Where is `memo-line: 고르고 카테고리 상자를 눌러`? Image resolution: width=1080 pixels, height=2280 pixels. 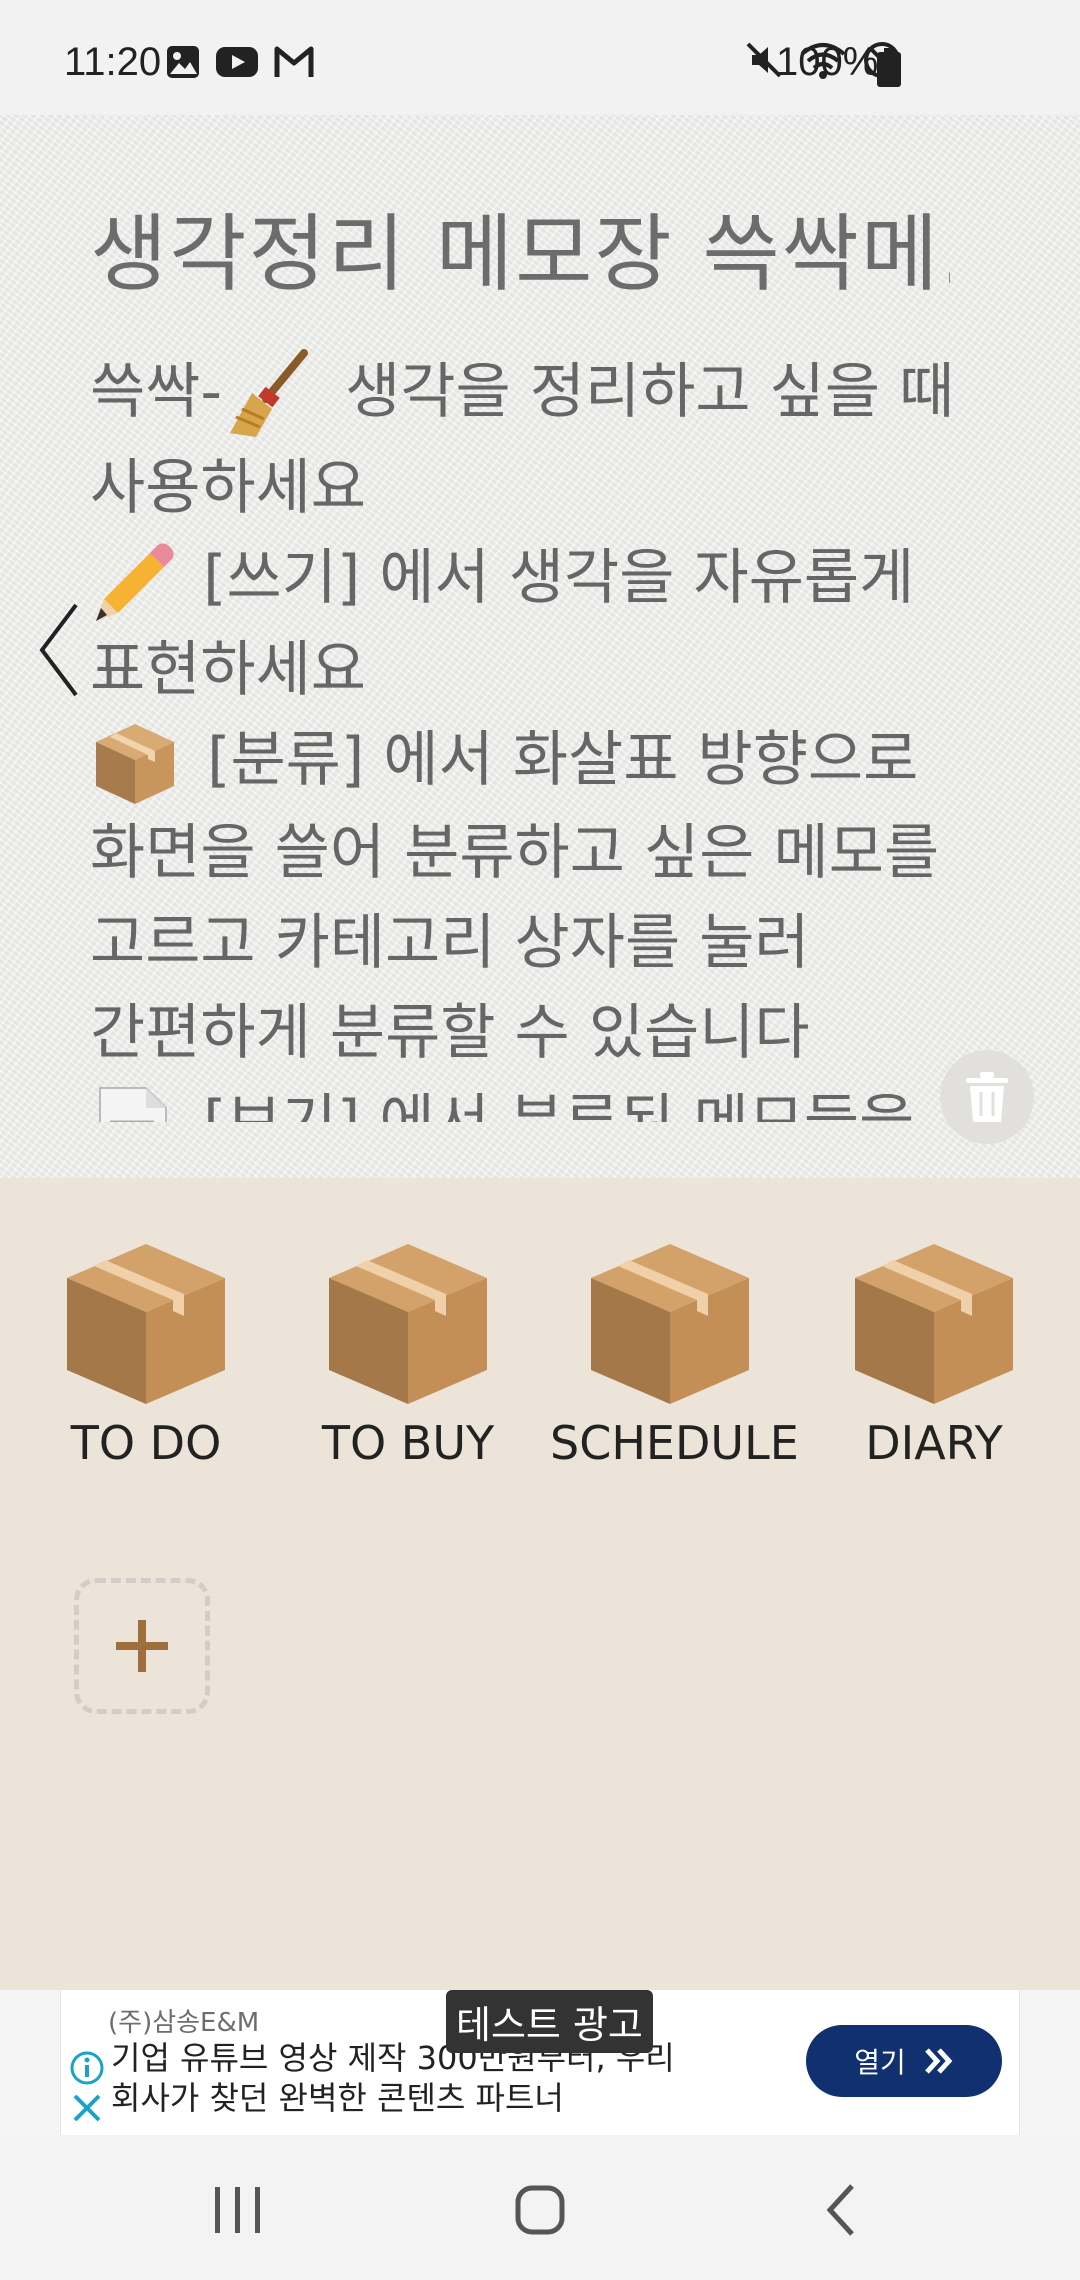
memo-line: 고르고 카테고리 상자를 눌러 is located at coordinates (530, 943).